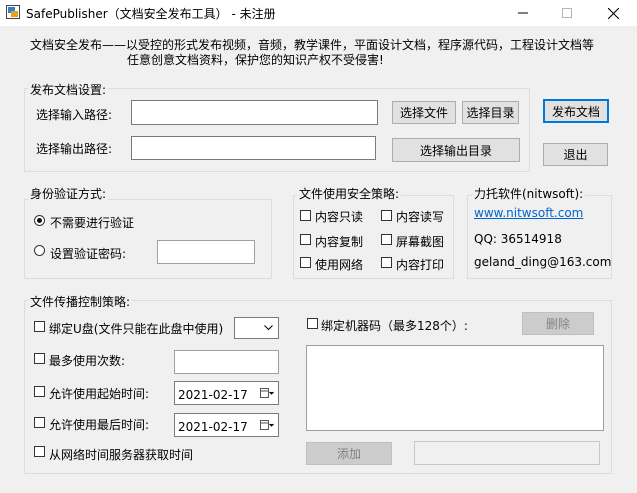 This screenshot has height=493, width=637. Describe the element at coordinates (206, 252) in the screenshot. I see `password-input` at that location.